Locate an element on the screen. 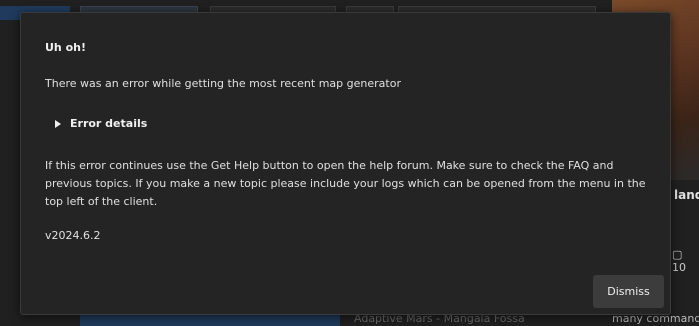 Image resolution: width=699 pixels, height=326 pixels. background-list-item is located at coordinates (210, 320).